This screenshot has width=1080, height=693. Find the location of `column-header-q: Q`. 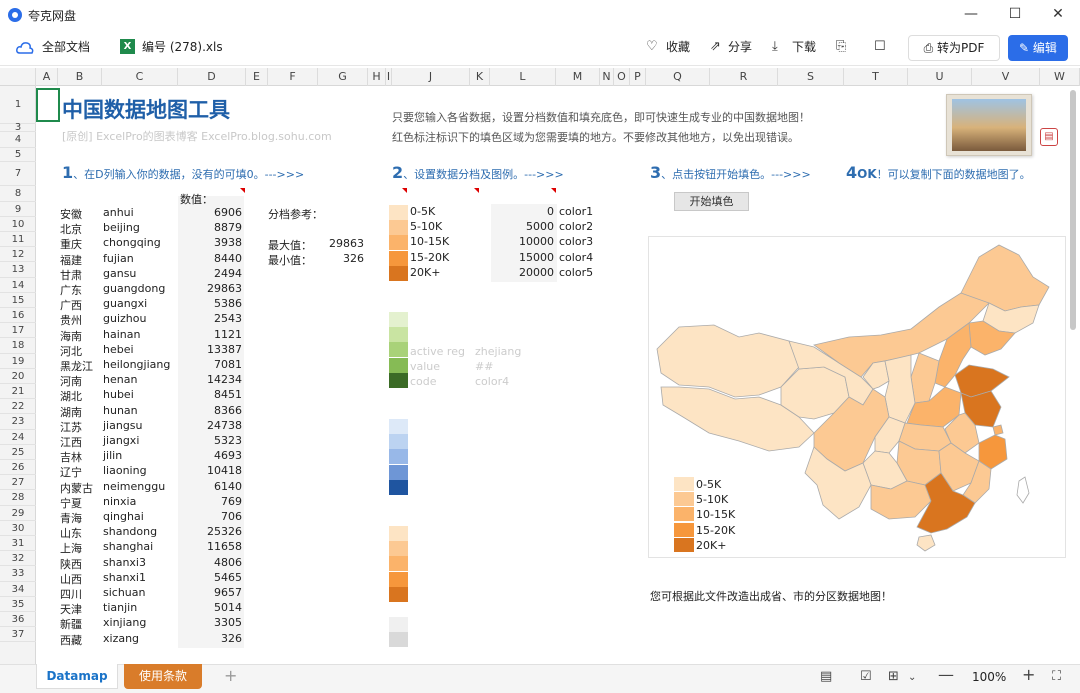

column-header-q: Q is located at coordinates (678, 77).